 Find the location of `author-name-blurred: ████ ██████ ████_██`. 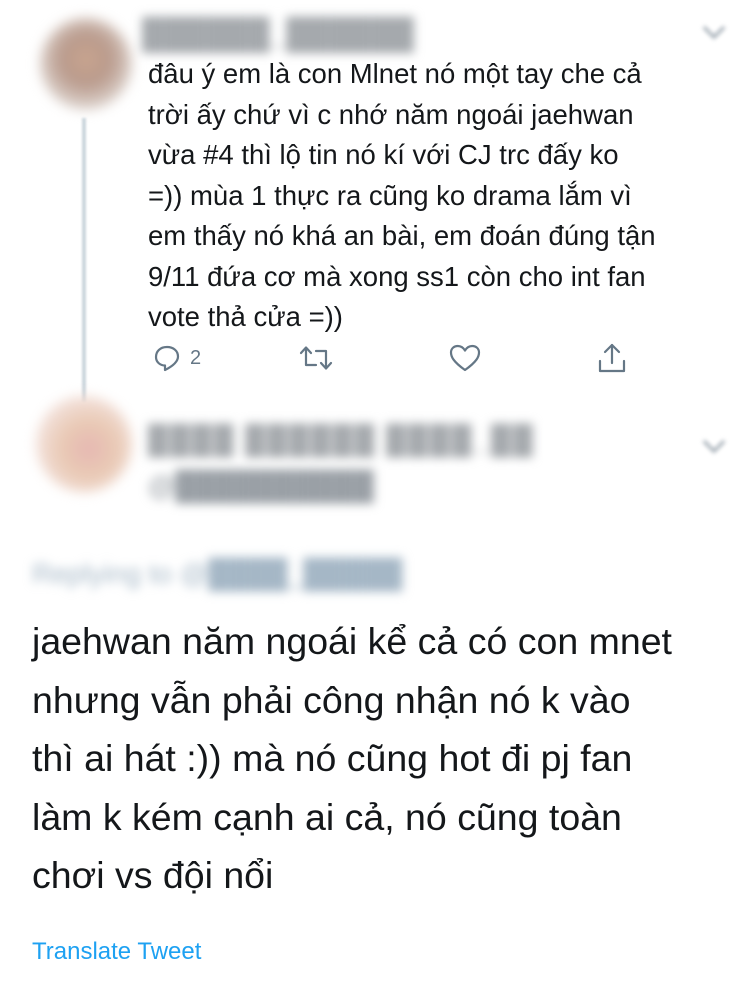

author-name-blurred: ████ ██████ ████_██ is located at coordinates (341, 440).